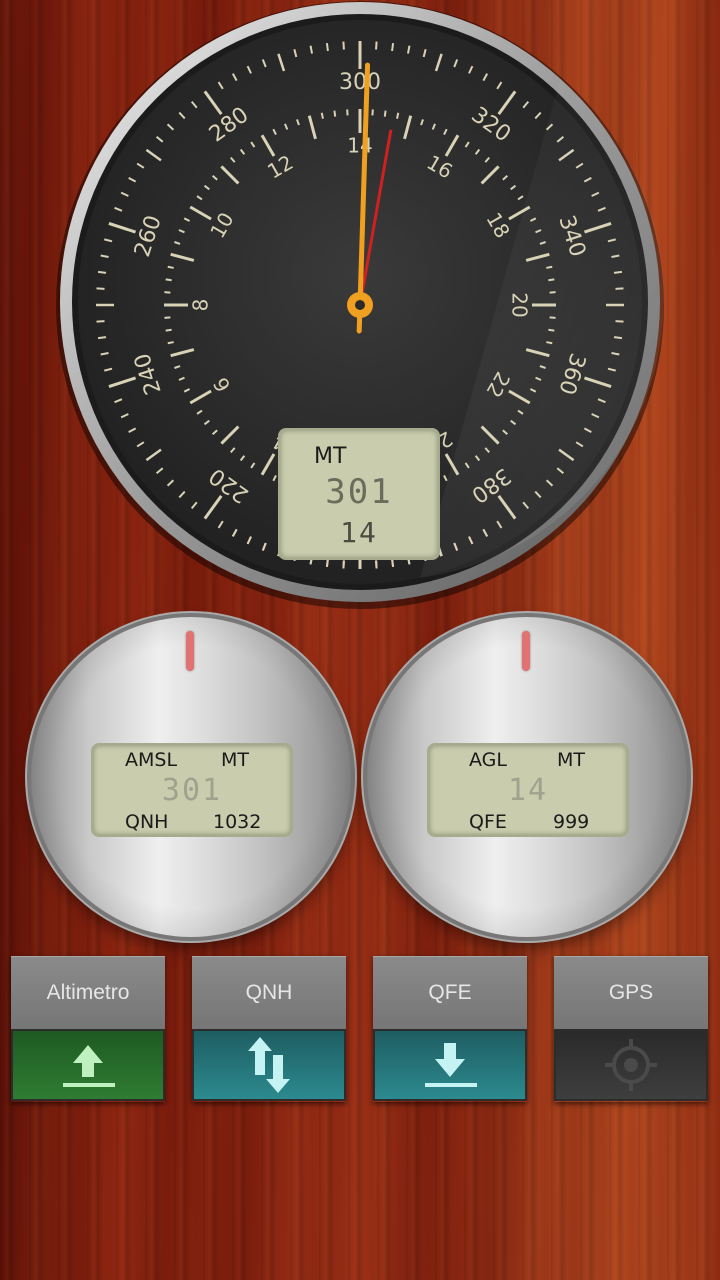 Image resolution: width=720 pixels, height=1280 pixels. I want to click on main-lcd-display: MT 301 14, so click(359, 494).